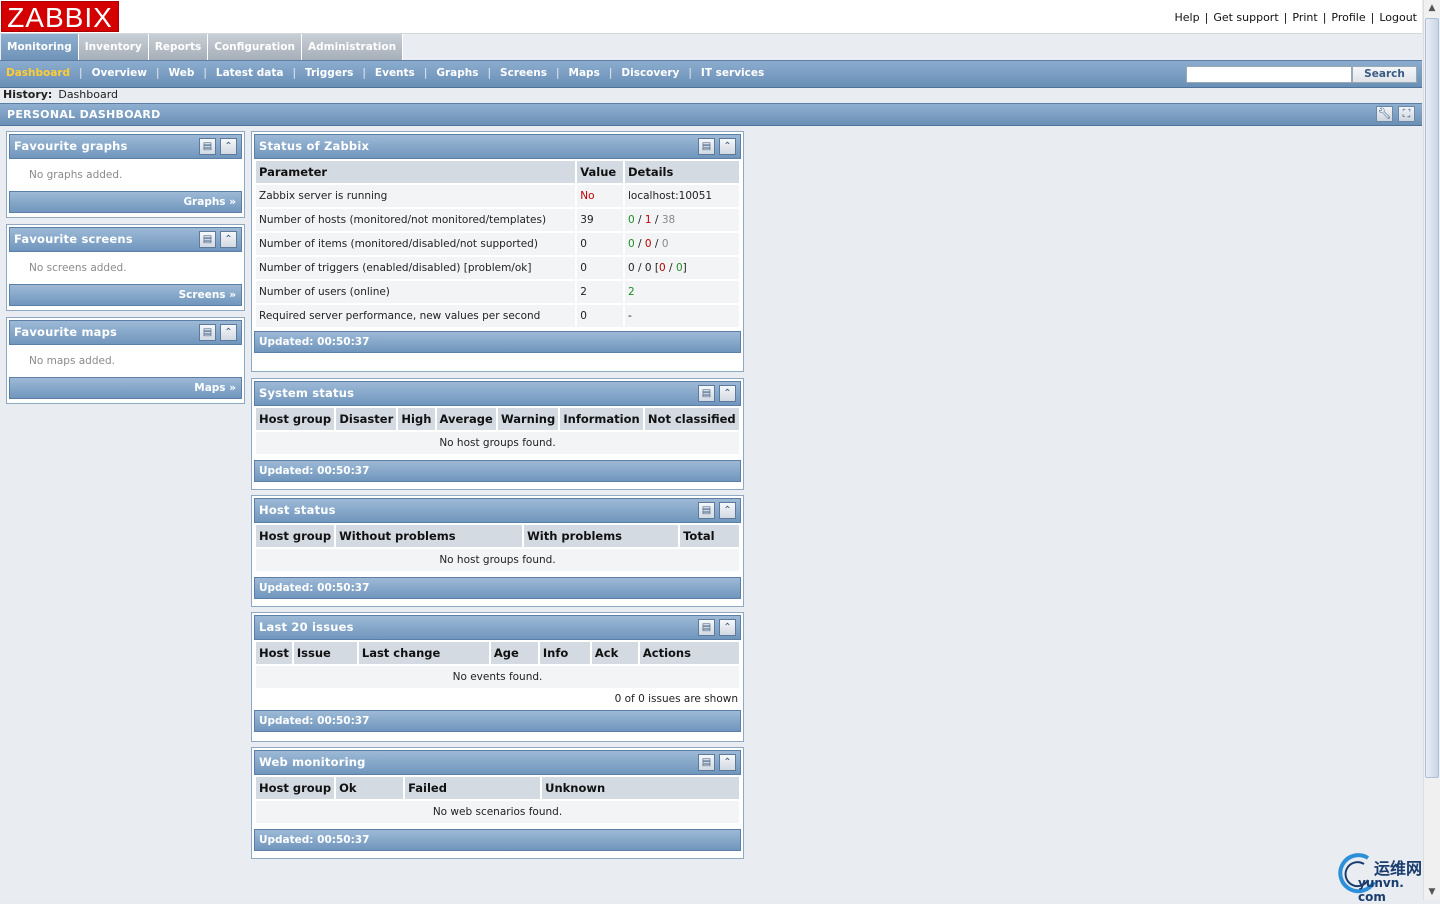 Image resolution: width=1440 pixels, height=904 pixels. I want to click on widget-footer: Maps », so click(125, 388).